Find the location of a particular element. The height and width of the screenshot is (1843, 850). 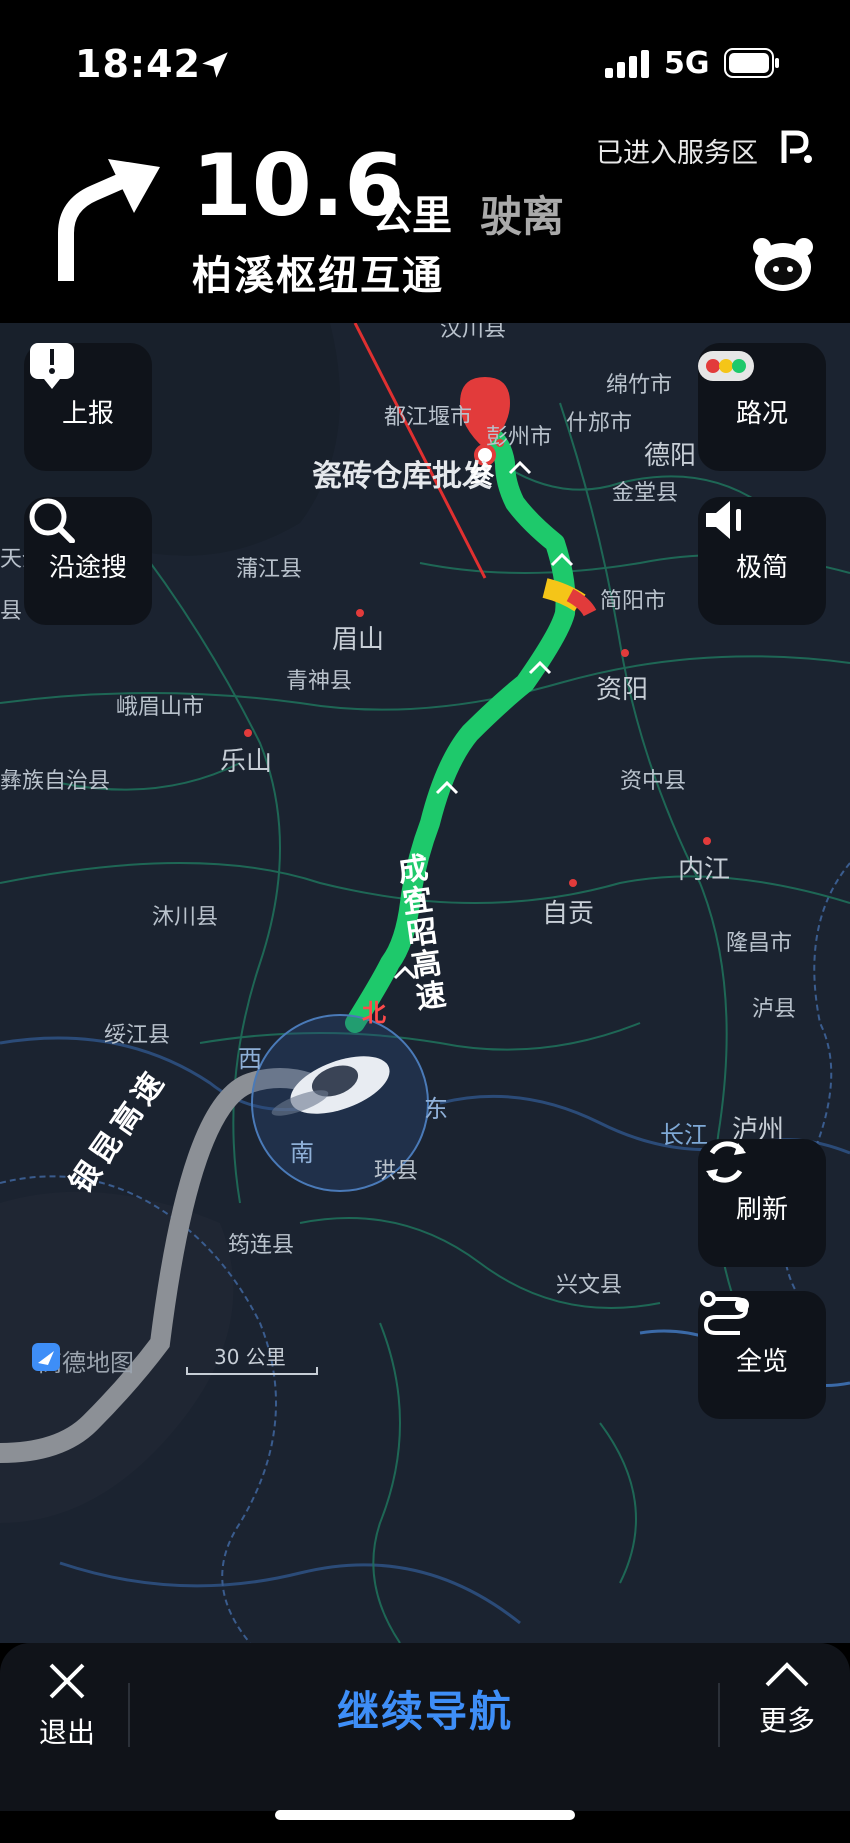

home-indicator is located at coordinates (425, 1815).